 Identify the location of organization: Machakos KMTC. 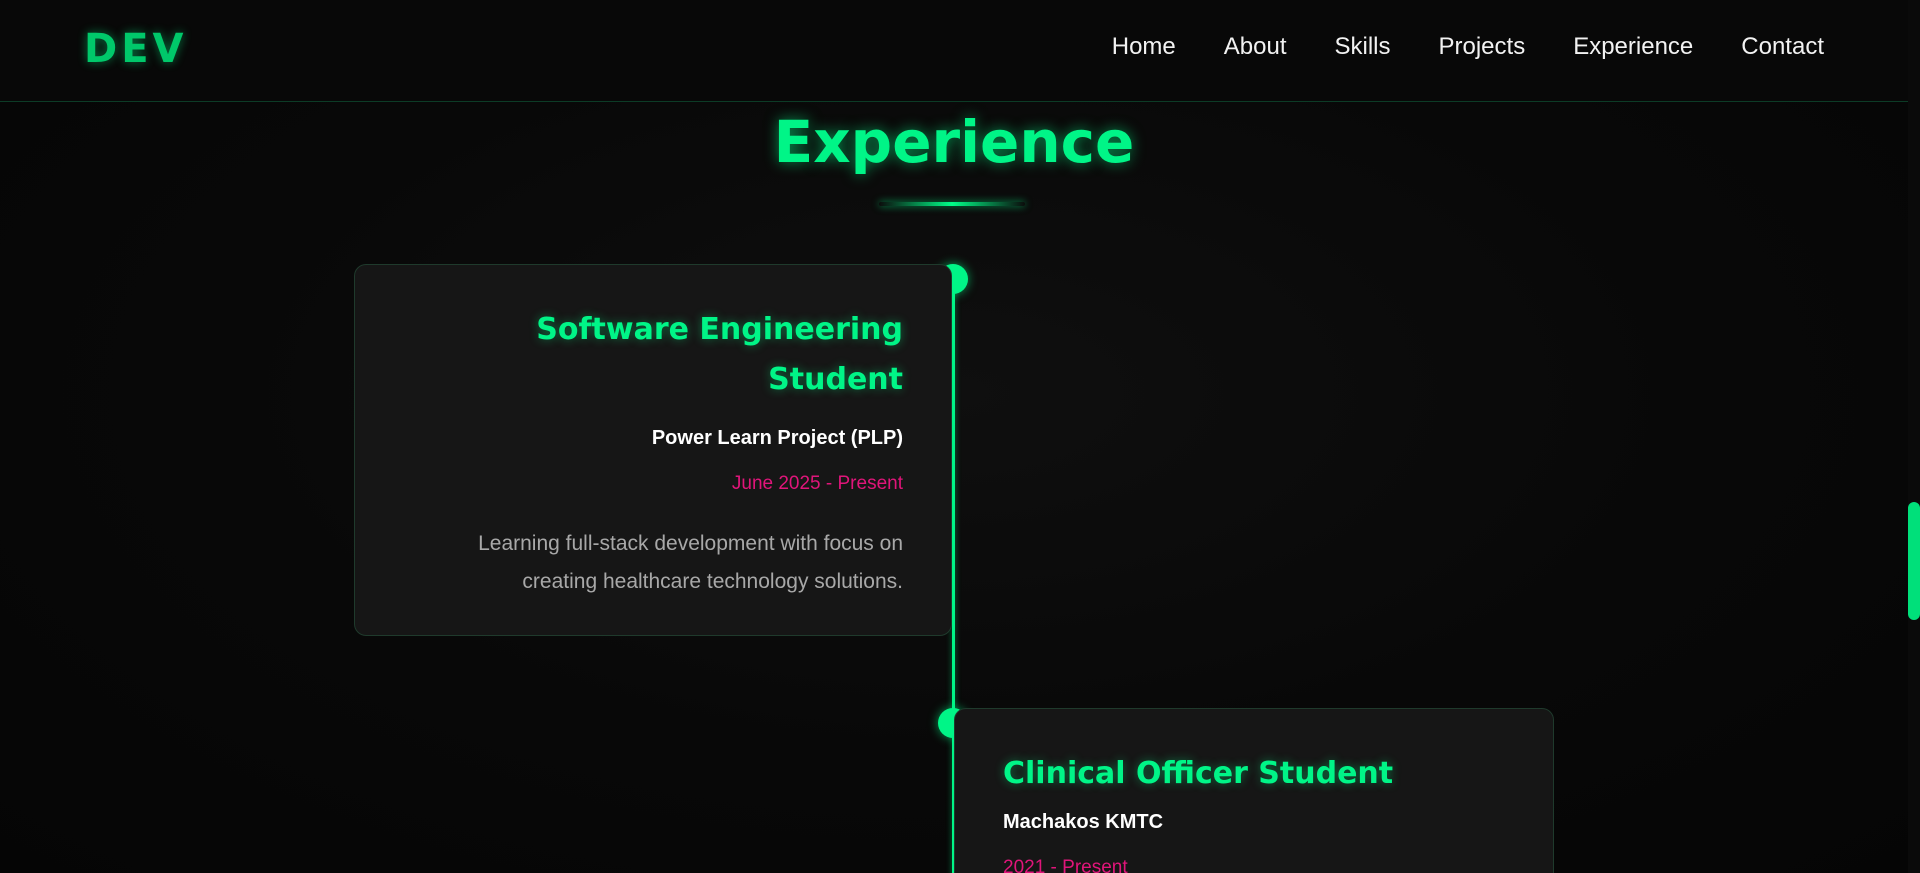
(1083, 822).